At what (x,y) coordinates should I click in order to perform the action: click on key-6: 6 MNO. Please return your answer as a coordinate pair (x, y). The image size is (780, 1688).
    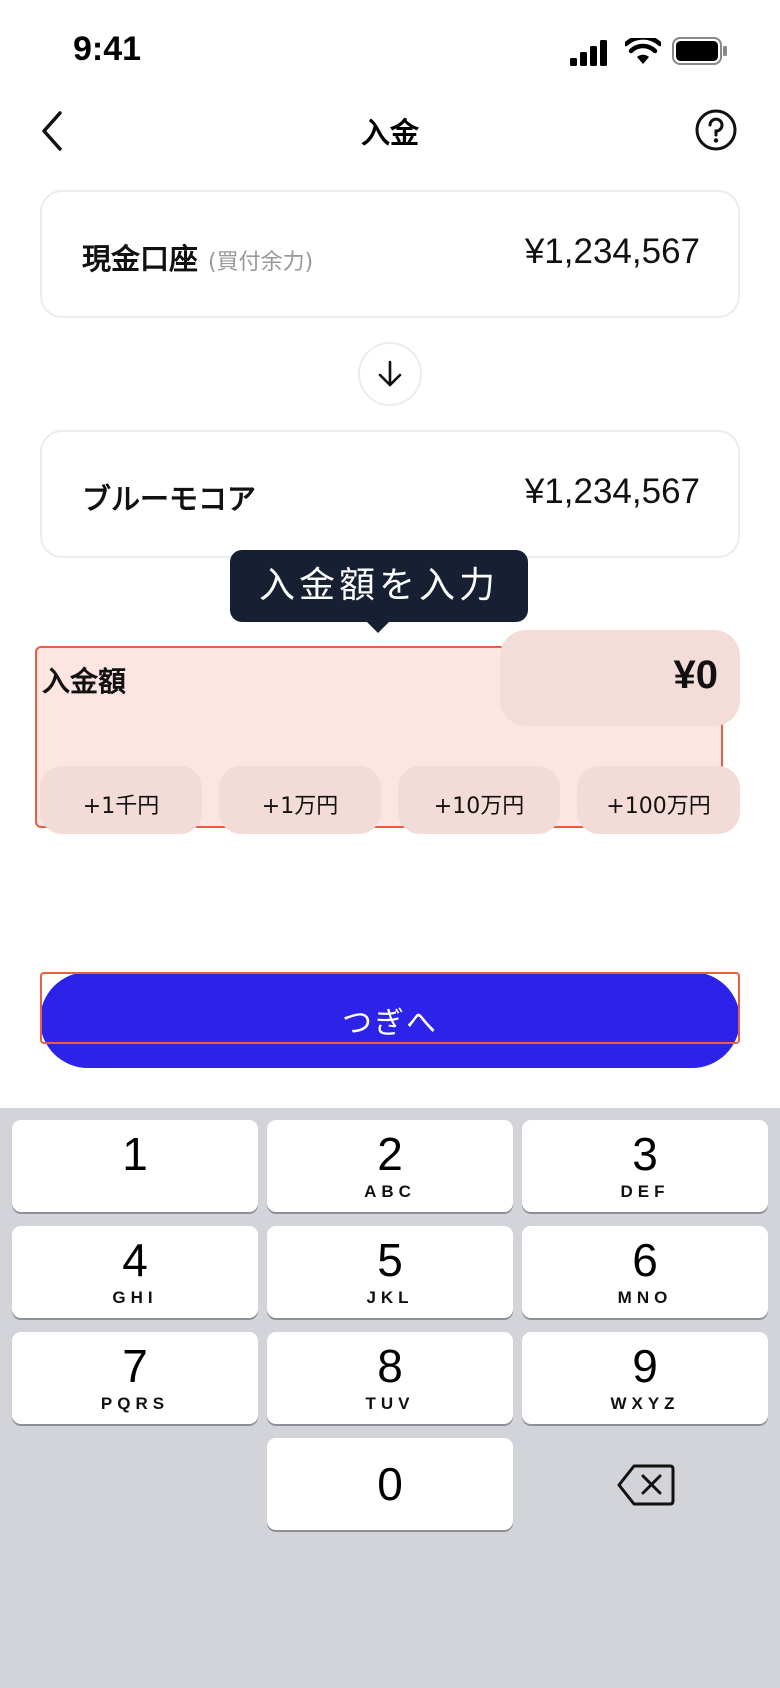
    Looking at the image, I should click on (645, 1272).